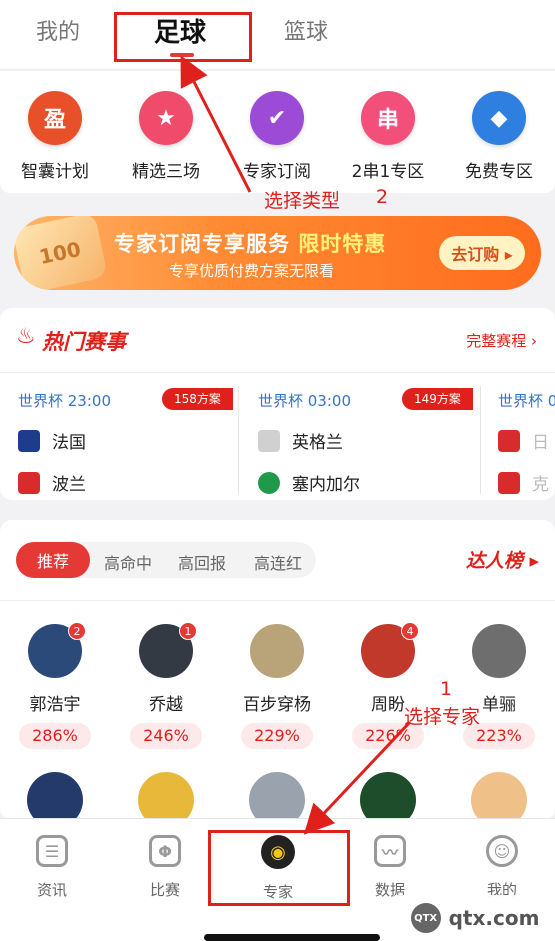 The image size is (555, 941). What do you see at coordinates (164, 890) in the screenshot?
I see `nav-label: 比赛` at bounding box center [164, 890].